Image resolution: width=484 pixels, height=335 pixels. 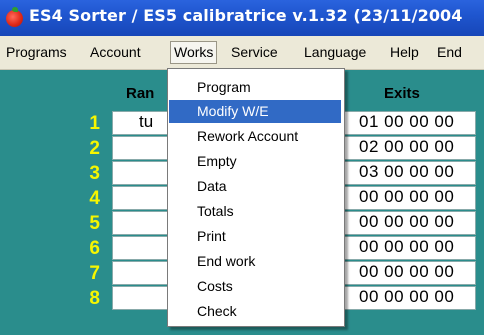 I want to click on menu-language: Language, so click(x=335, y=52).